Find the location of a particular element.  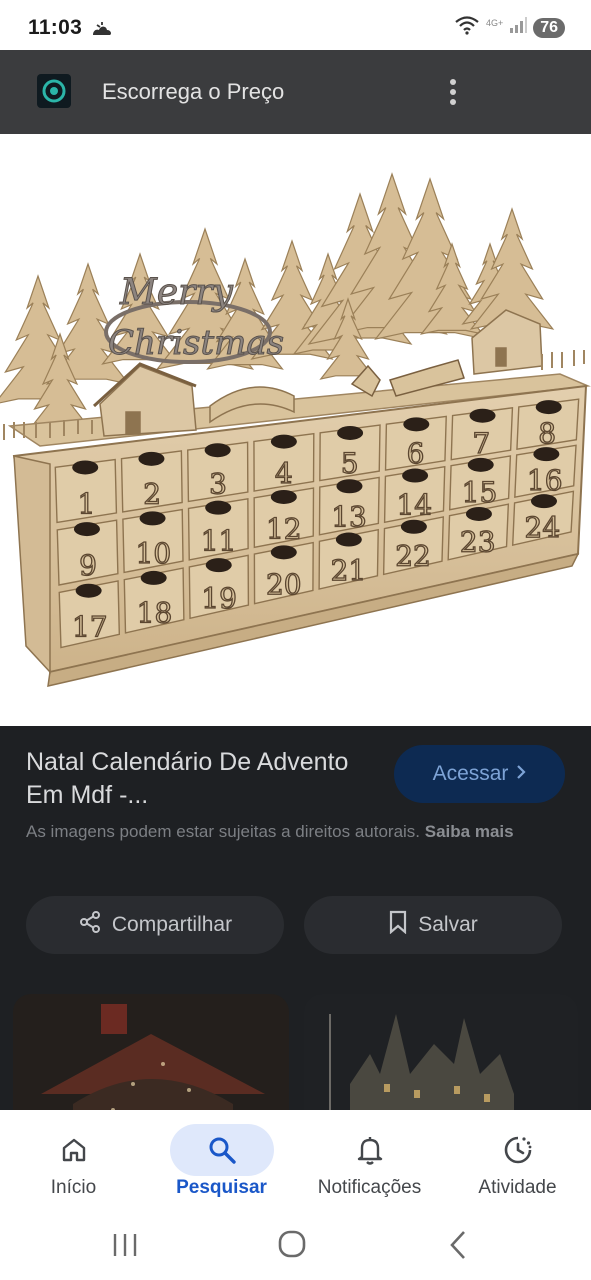

more-options-icon is located at coordinates (453, 92).